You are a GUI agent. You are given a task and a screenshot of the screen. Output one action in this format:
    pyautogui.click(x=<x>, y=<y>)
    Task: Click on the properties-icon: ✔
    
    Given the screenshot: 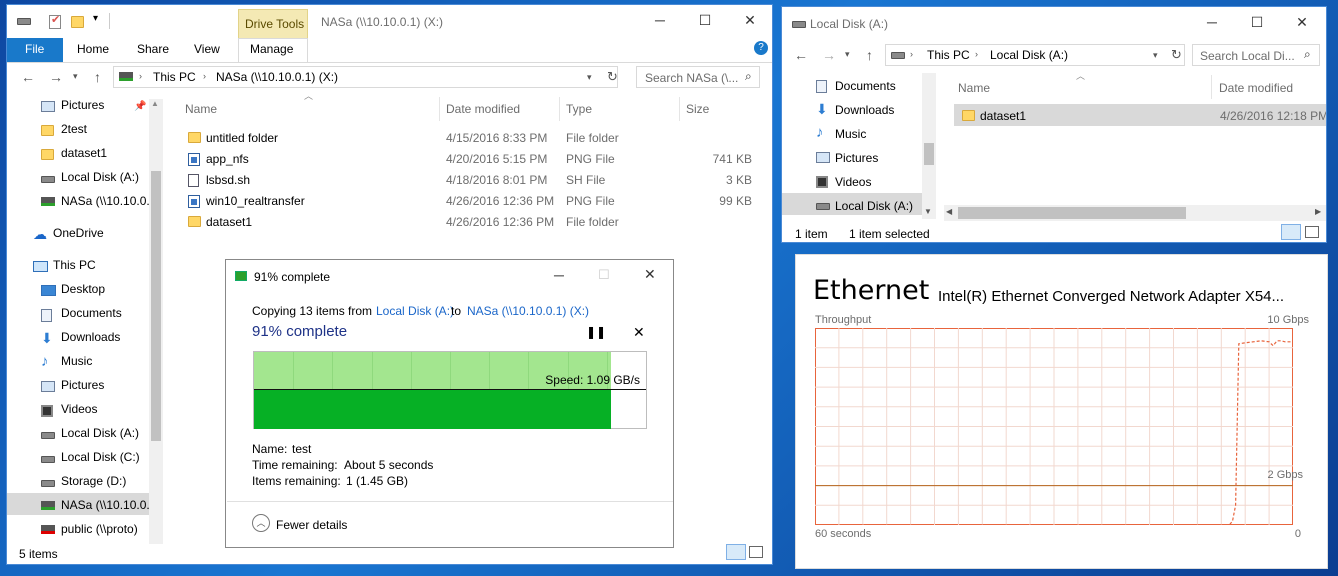 What is the action you would take?
    pyautogui.click(x=55, y=21)
    